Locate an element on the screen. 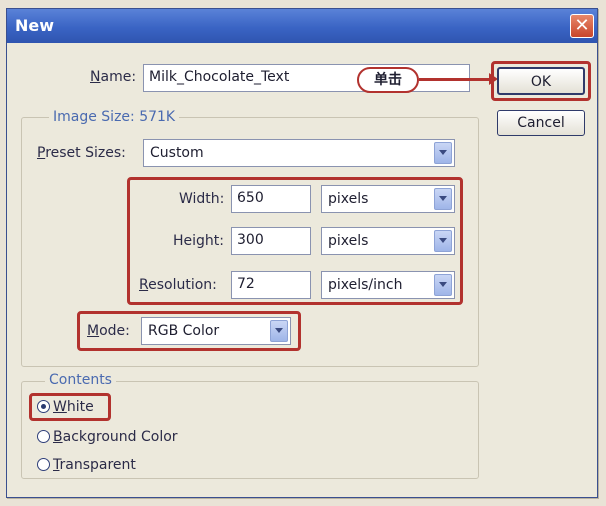 The width and height of the screenshot is (606, 506). mode-label: Mode: is located at coordinates (108, 331).